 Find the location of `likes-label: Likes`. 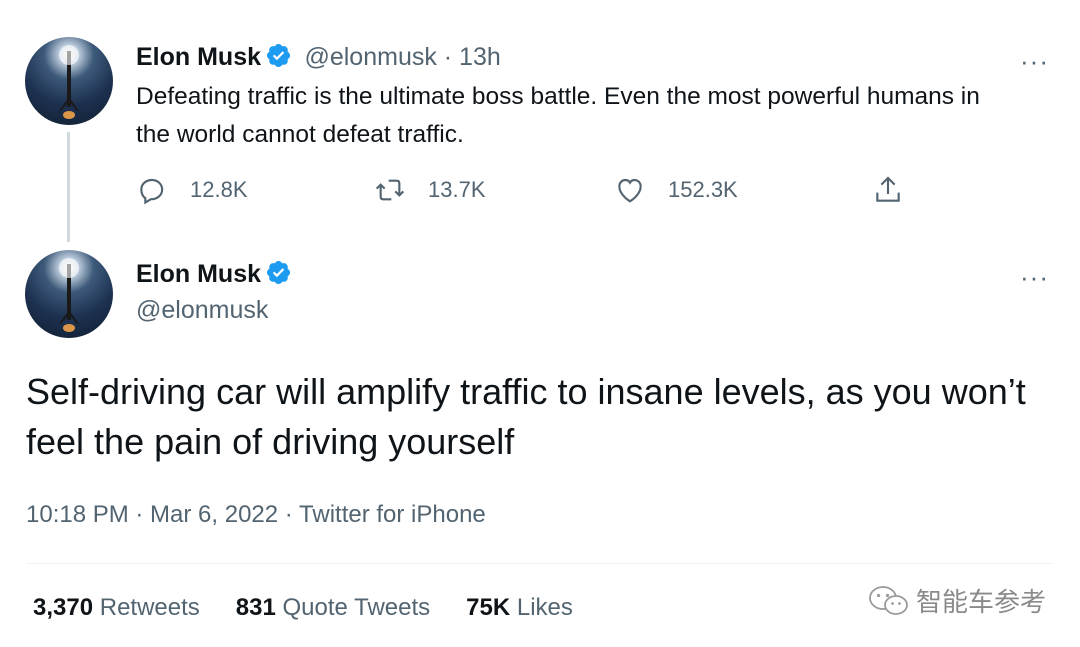

likes-label: Likes is located at coordinates (544, 607).